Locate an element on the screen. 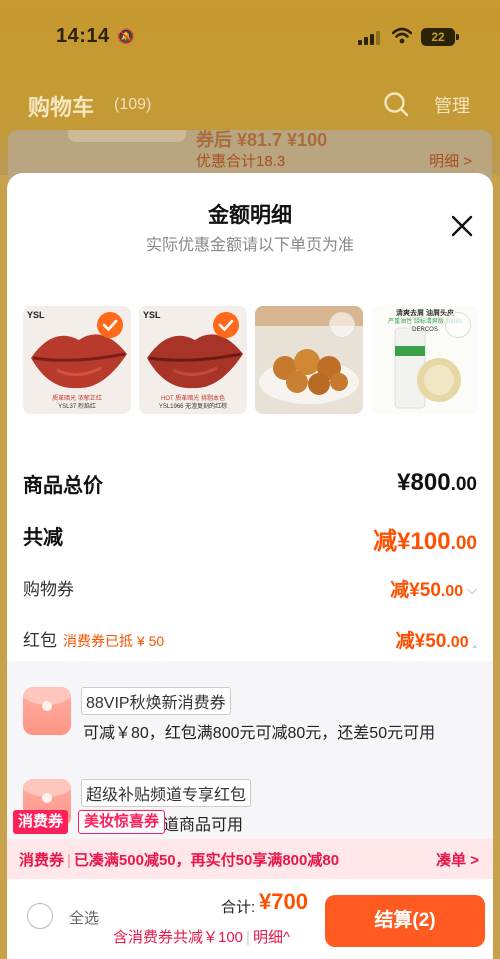 The width and height of the screenshot is (500, 959). background-item-thumbnail is located at coordinates (127, 136).